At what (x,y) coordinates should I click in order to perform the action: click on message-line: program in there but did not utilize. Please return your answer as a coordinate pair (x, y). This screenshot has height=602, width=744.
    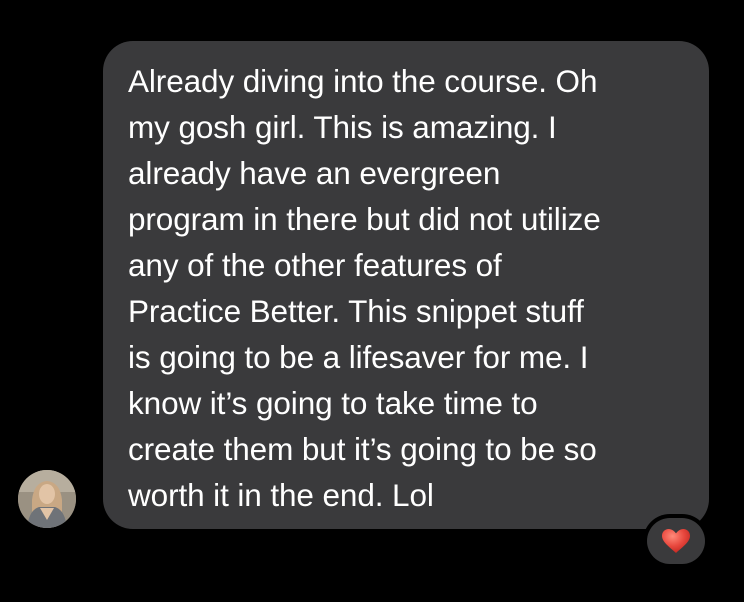
    Looking at the image, I should click on (364, 219).